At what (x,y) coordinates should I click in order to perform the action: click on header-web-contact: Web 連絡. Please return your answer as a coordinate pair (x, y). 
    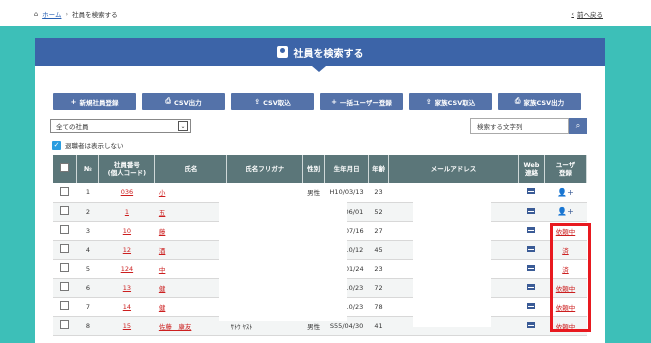
    Looking at the image, I should click on (531, 169).